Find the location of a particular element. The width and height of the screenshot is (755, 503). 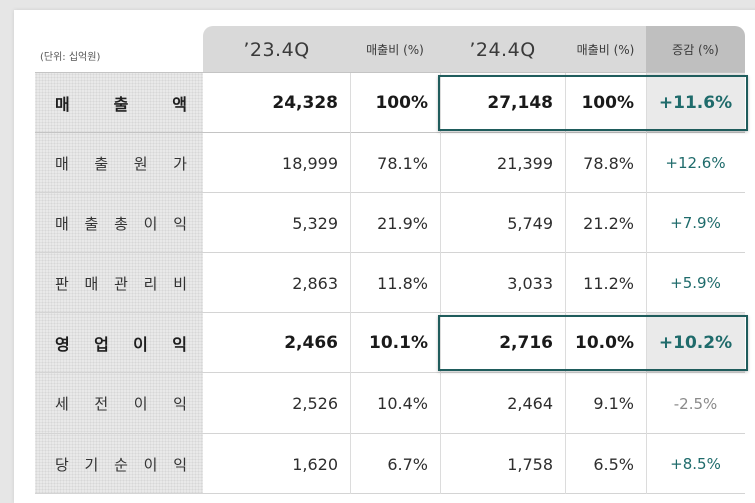

value-cell: 21,399 is located at coordinates (525, 163).